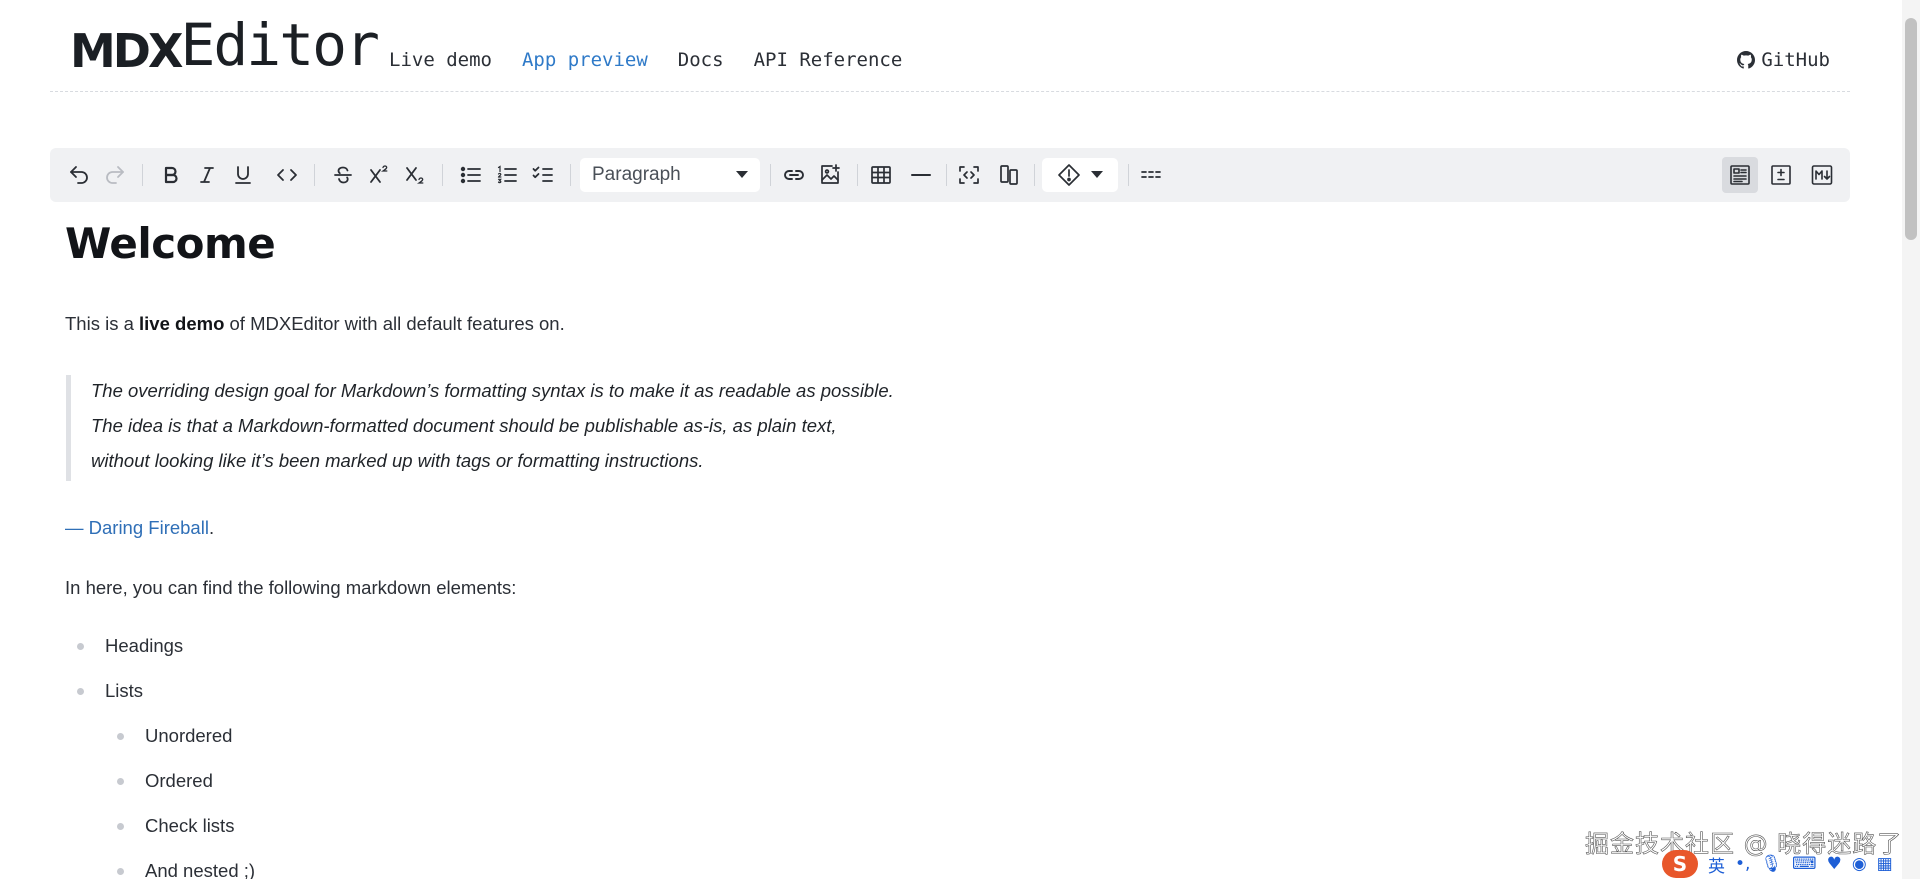 The image size is (1920, 879). I want to click on strikethrough-button, so click(343, 175).